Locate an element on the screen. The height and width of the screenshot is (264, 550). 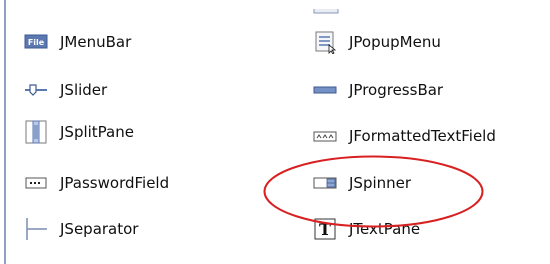
slider-icon is located at coordinates (36, 90).